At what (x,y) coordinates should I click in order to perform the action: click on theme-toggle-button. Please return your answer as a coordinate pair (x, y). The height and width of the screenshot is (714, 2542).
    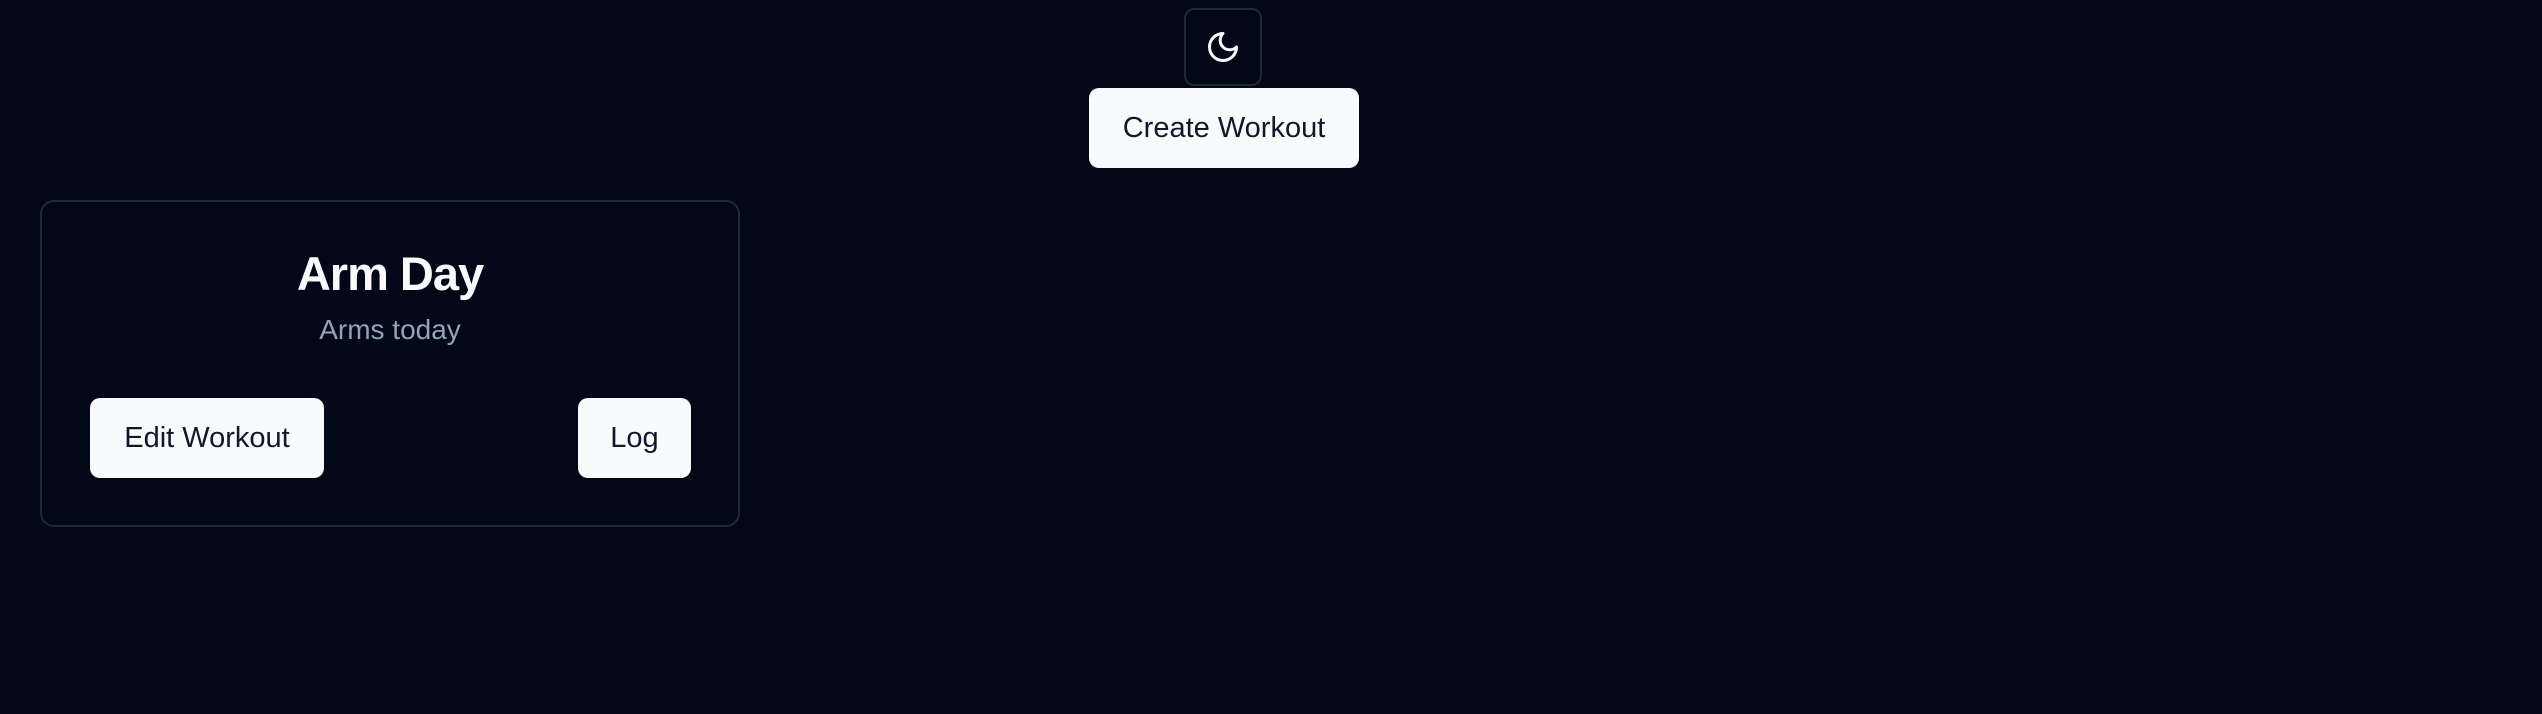
    Looking at the image, I should click on (1223, 47).